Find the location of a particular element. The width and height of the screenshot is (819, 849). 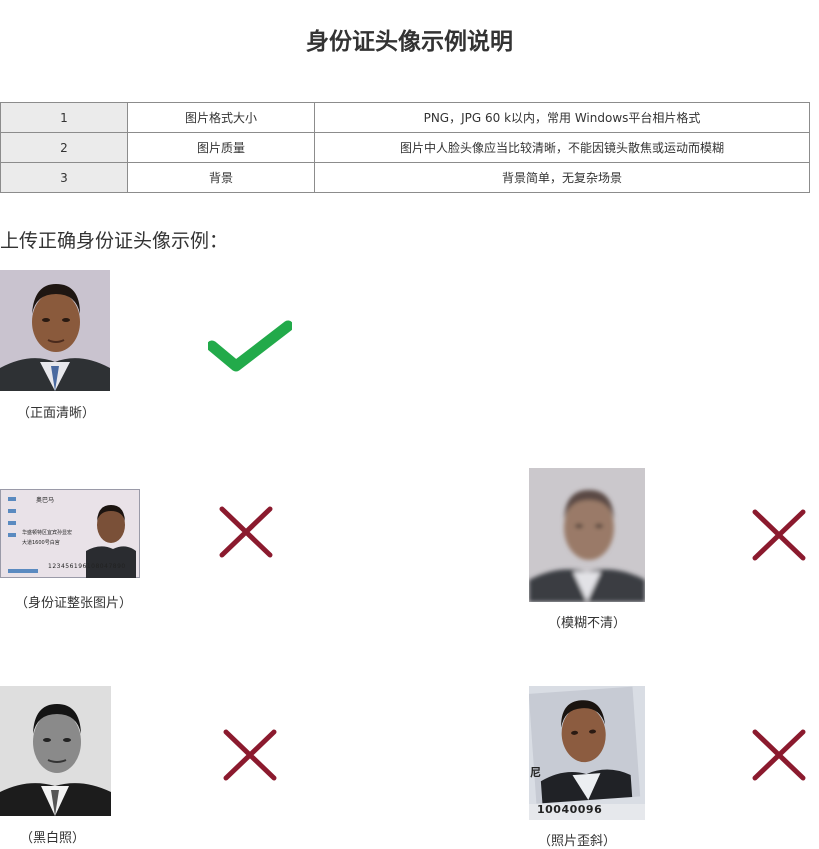

card-address-text: 华盛顿特区宜宾孙显宏 is located at coordinates (47, 533).